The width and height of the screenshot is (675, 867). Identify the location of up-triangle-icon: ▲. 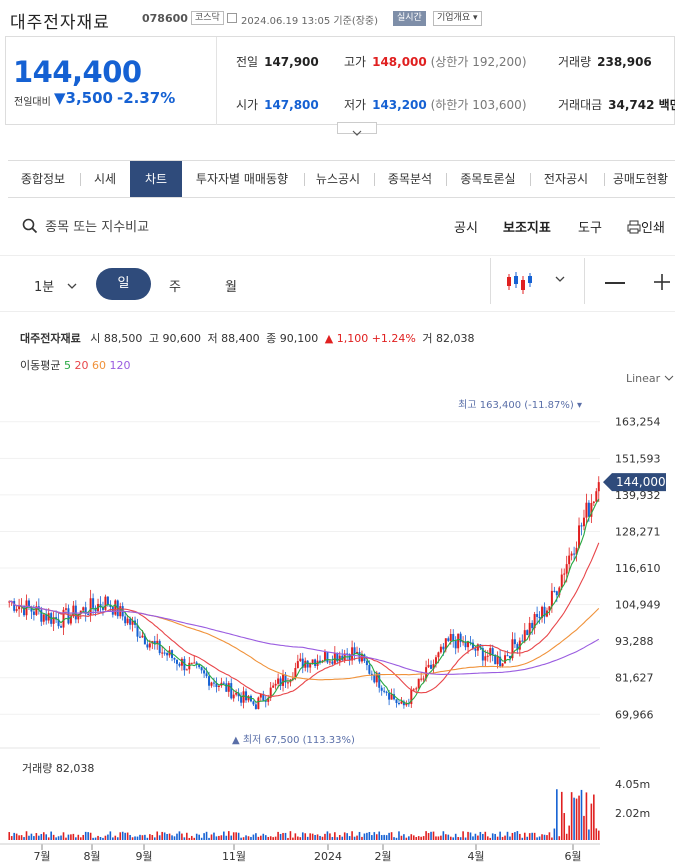
(329, 338).